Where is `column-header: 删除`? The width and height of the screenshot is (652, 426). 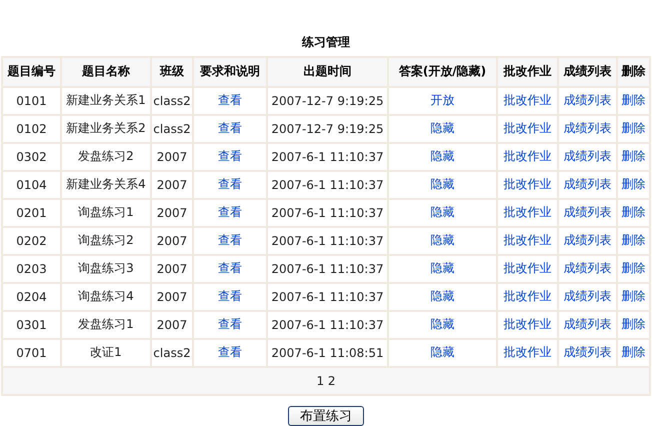
column-header: 删除 is located at coordinates (633, 71).